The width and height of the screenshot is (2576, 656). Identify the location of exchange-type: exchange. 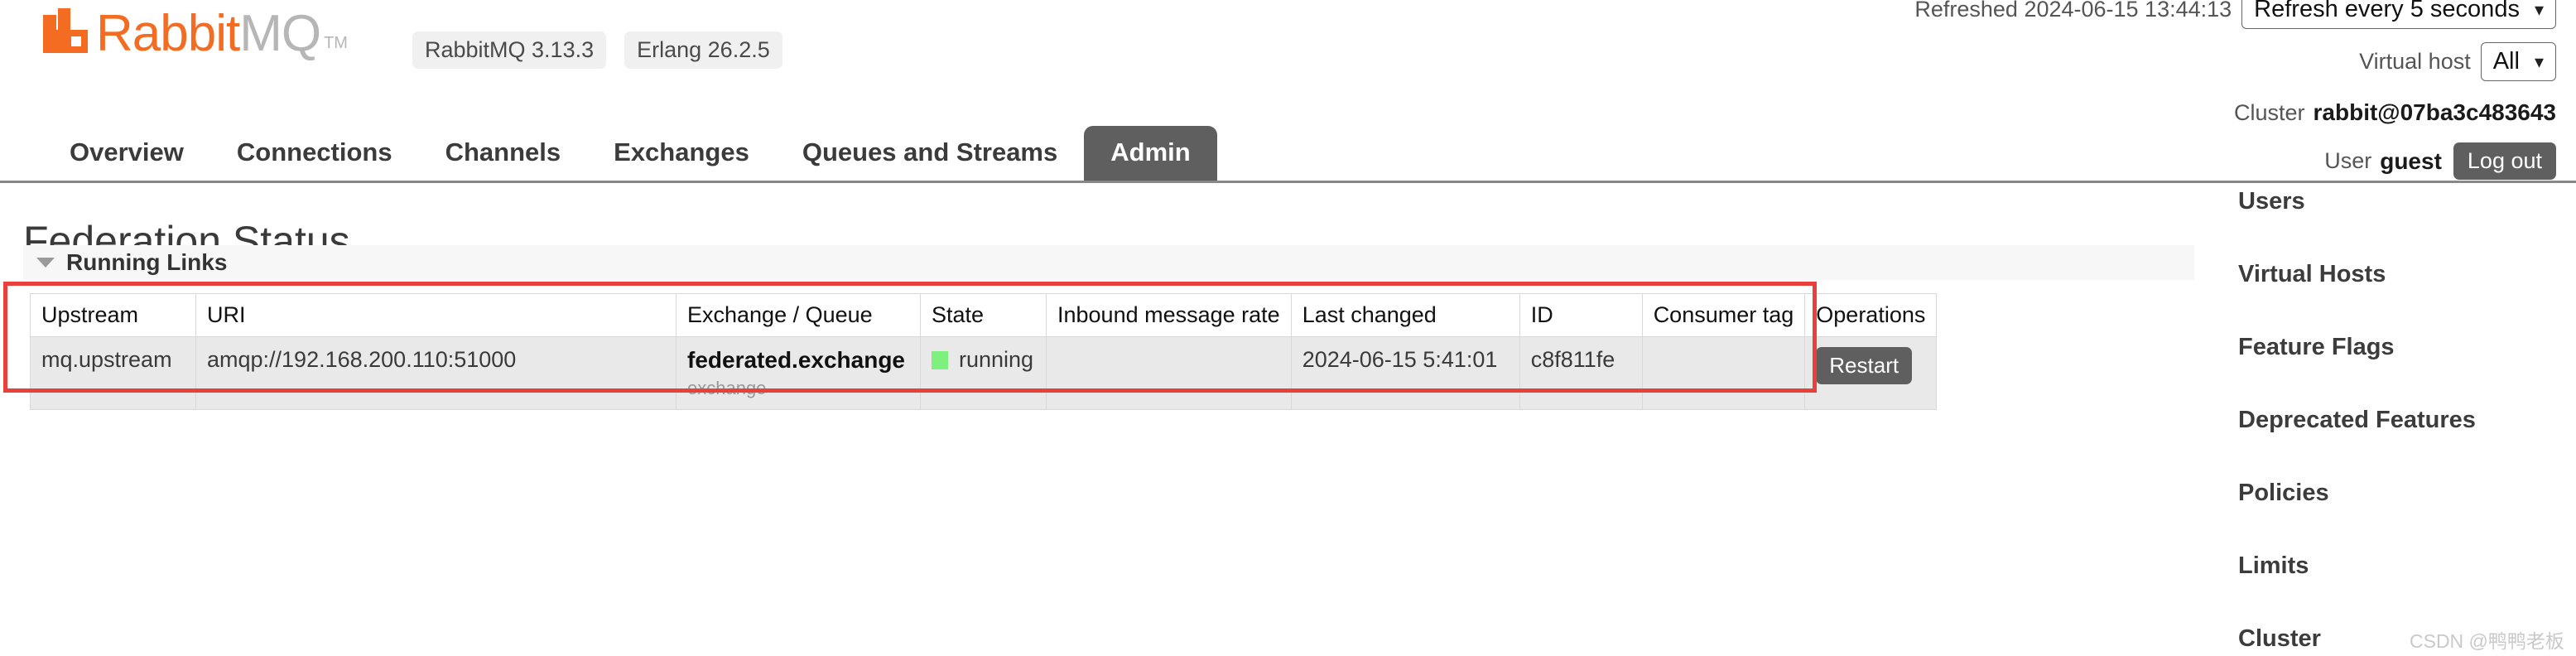
(727, 388).